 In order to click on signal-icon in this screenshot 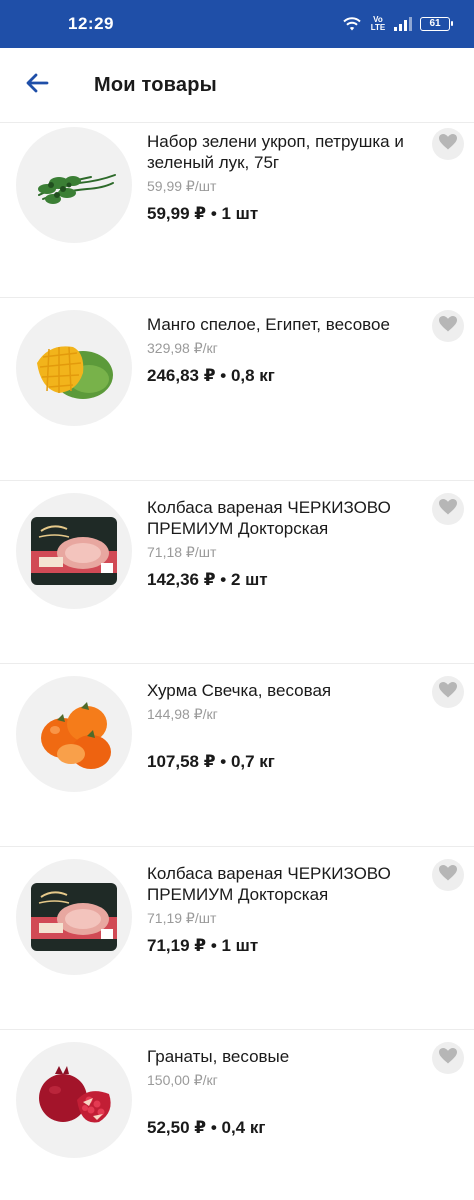, I will do `click(403, 24)`.